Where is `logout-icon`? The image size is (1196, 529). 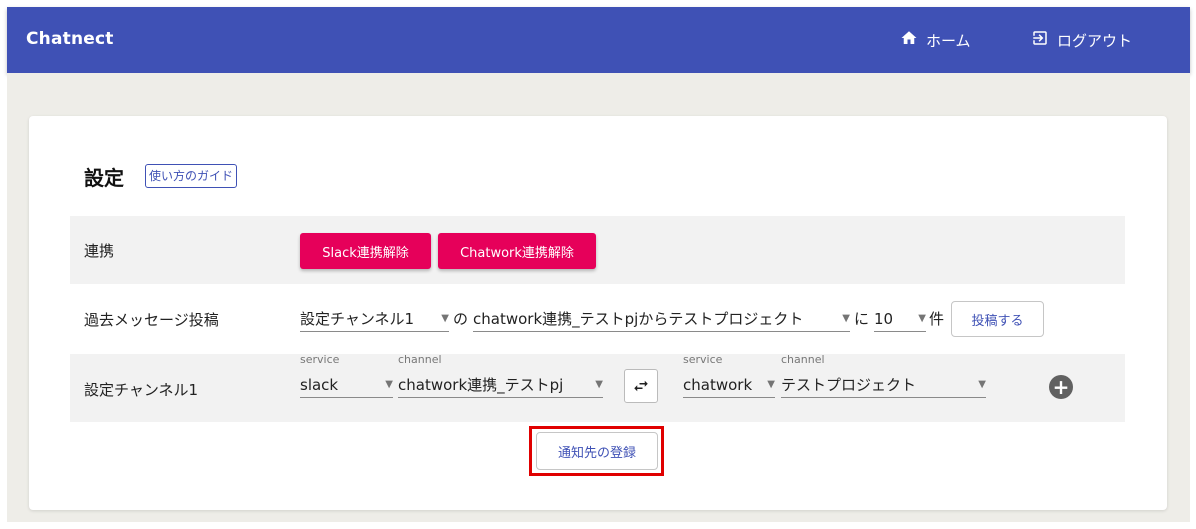
logout-icon is located at coordinates (1040, 40).